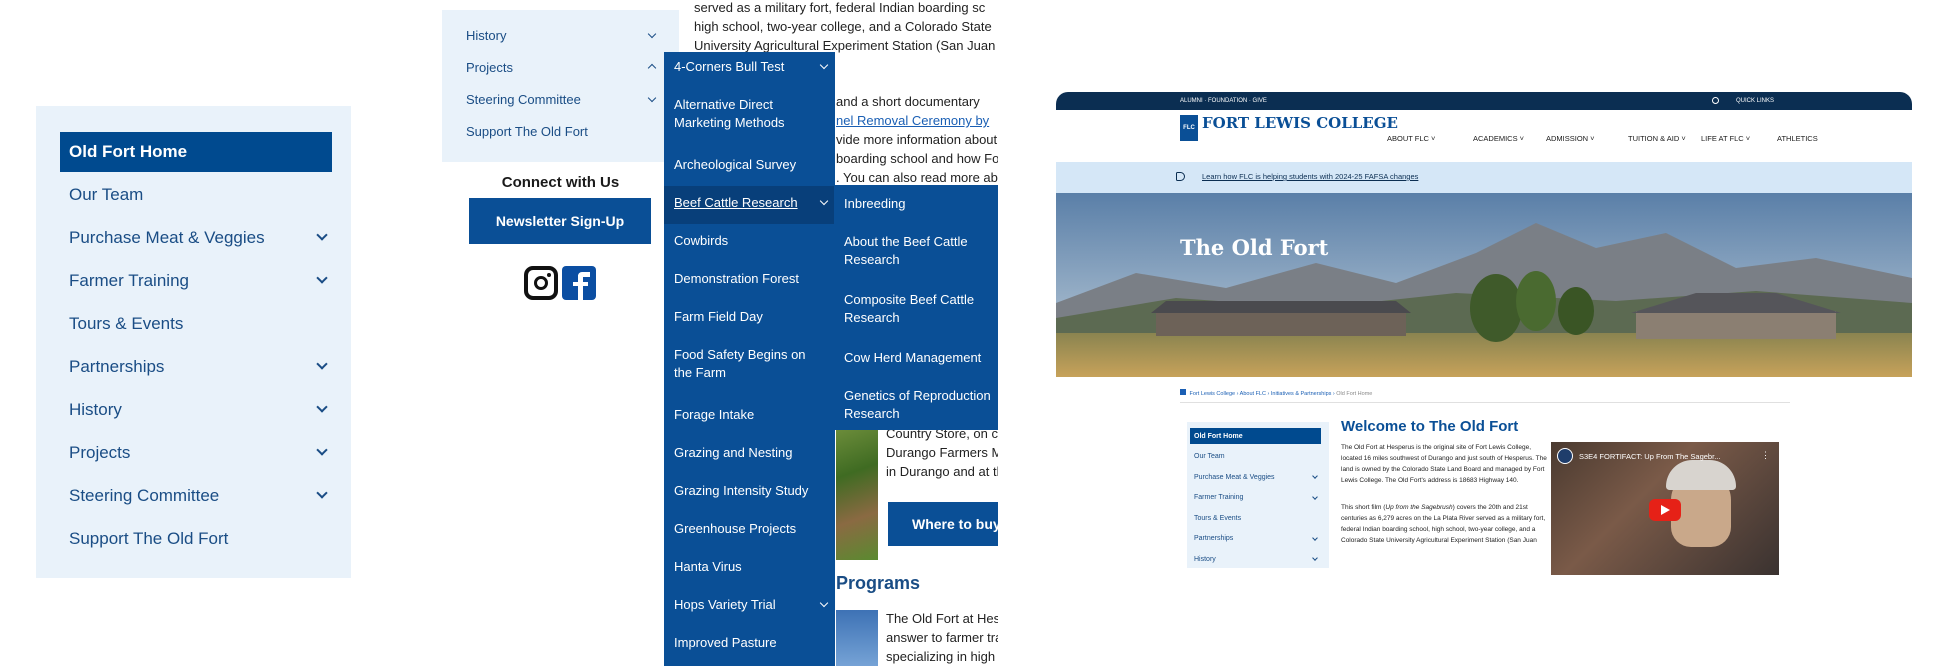  What do you see at coordinates (749, 279) in the screenshot?
I see `dropdown-item: Demonstration Forest` at bounding box center [749, 279].